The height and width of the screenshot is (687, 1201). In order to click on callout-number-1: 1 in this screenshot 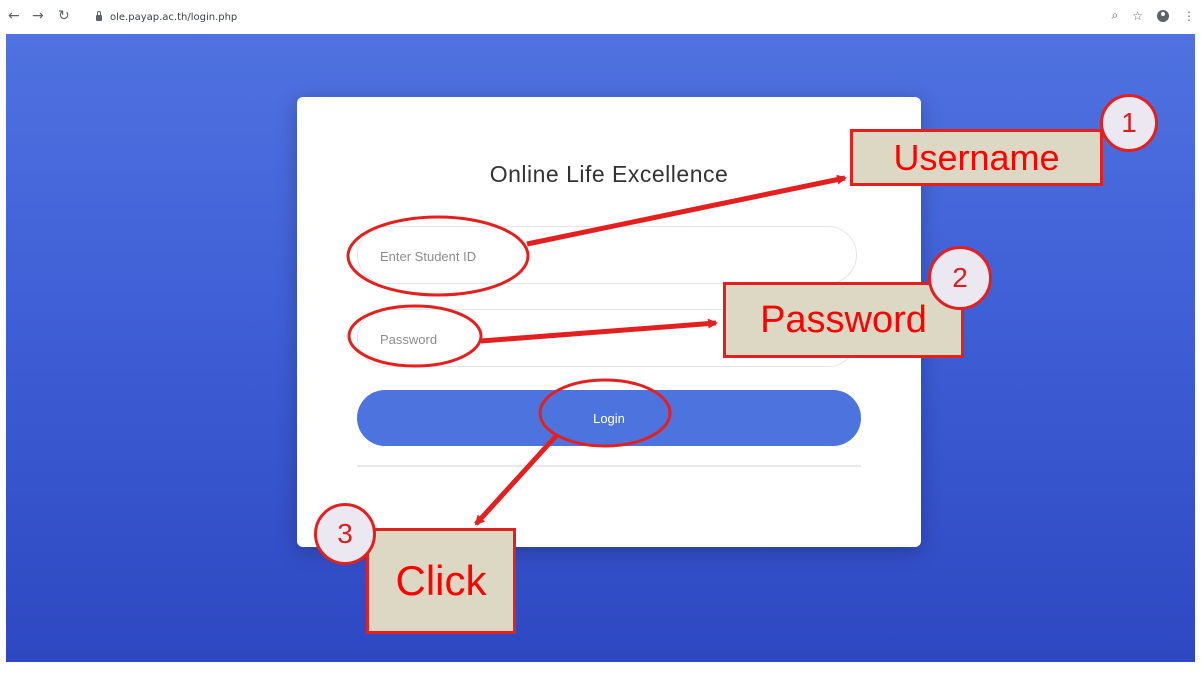, I will do `click(1129, 123)`.